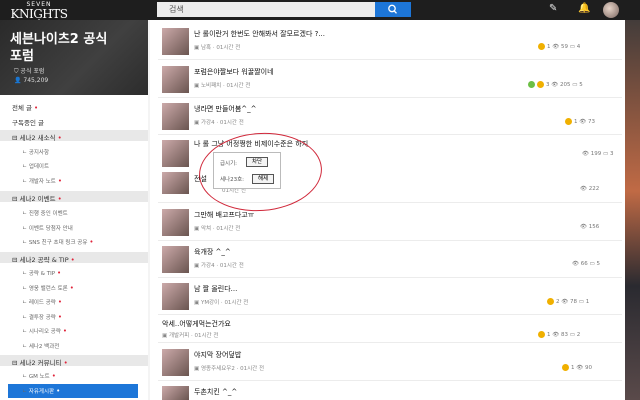 This screenshot has height=400, width=640. I want to click on post-title: 두촌치킨 ^_^, so click(215, 392).